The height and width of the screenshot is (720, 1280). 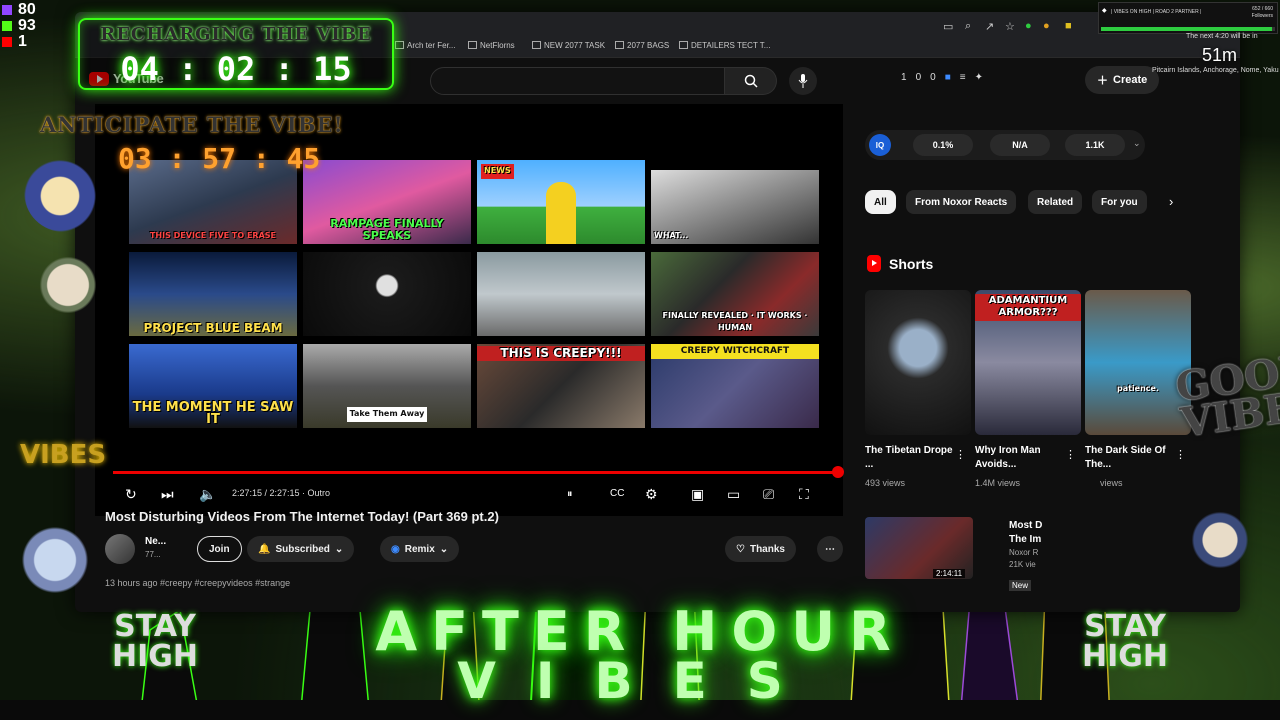 I want to click on thumbnail-caption: CREEPY WITCHCRAFT, so click(x=735, y=351).